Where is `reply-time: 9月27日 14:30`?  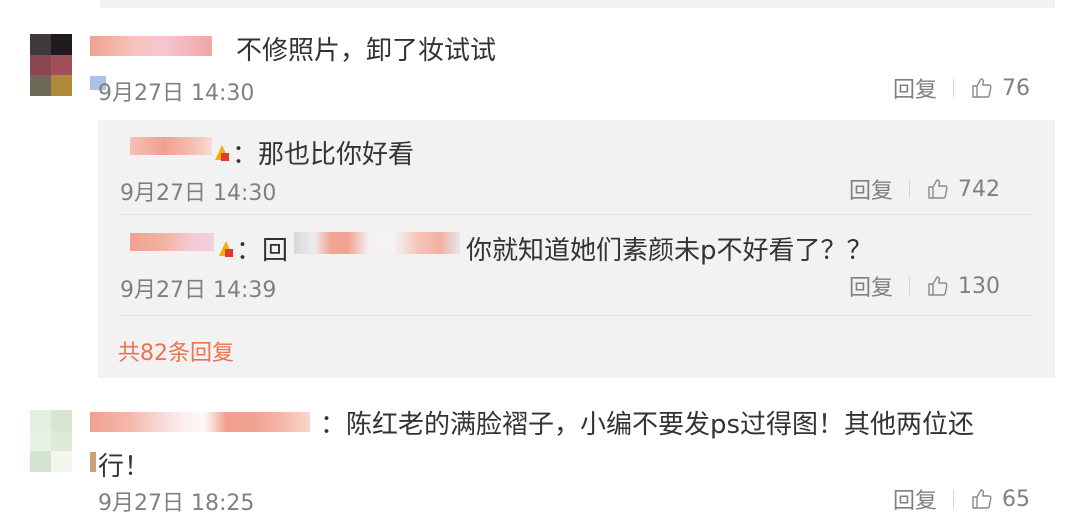 reply-time: 9月27日 14:30 is located at coordinates (198, 193).